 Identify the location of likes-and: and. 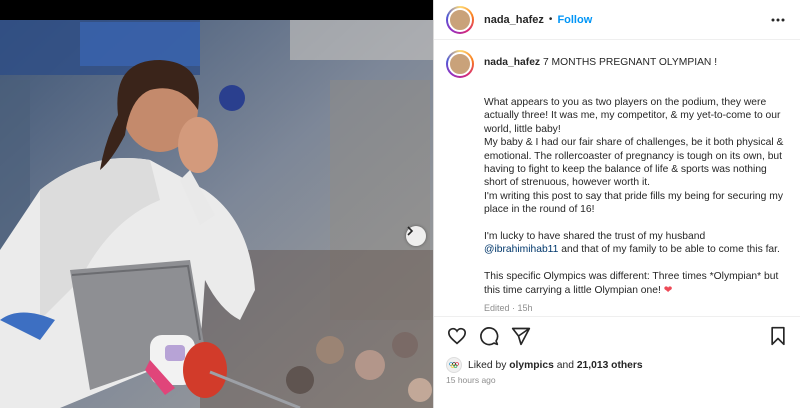
(565, 365).